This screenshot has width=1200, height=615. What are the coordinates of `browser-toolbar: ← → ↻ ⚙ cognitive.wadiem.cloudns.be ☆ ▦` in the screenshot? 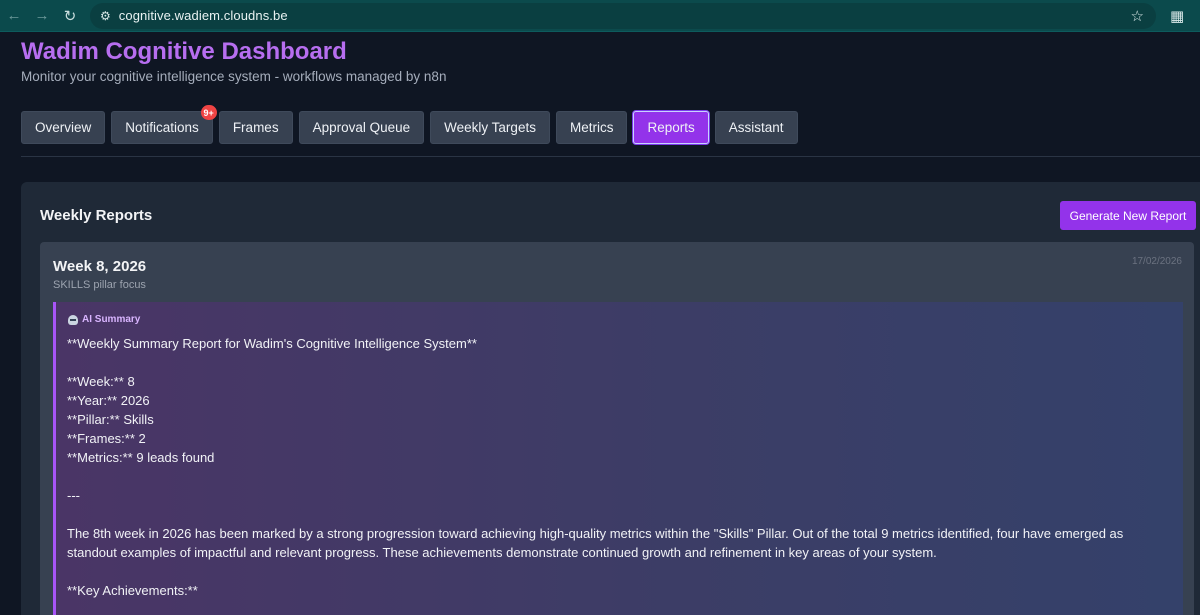 It's located at (600, 16).